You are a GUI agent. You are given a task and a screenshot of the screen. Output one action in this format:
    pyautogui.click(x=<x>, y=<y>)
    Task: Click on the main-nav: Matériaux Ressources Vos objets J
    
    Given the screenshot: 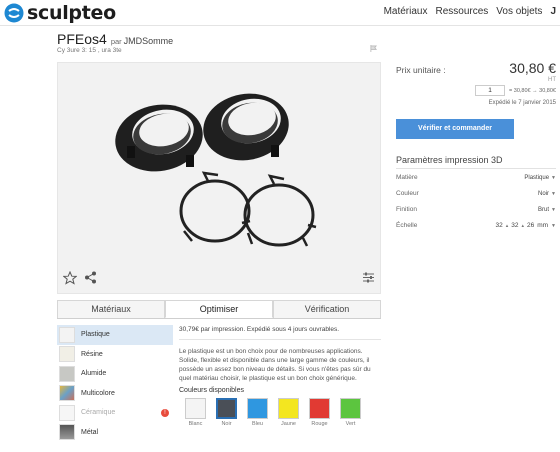 What is the action you would take?
    pyautogui.click(x=470, y=11)
    